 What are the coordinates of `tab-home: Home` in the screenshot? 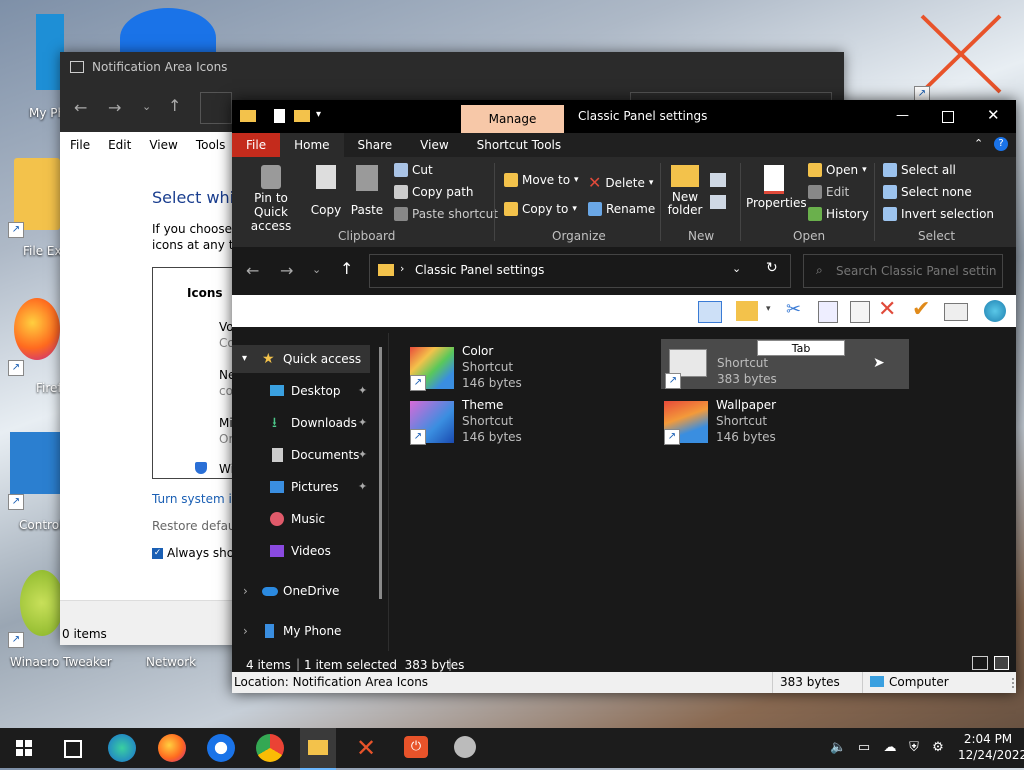 It's located at (312, 145).